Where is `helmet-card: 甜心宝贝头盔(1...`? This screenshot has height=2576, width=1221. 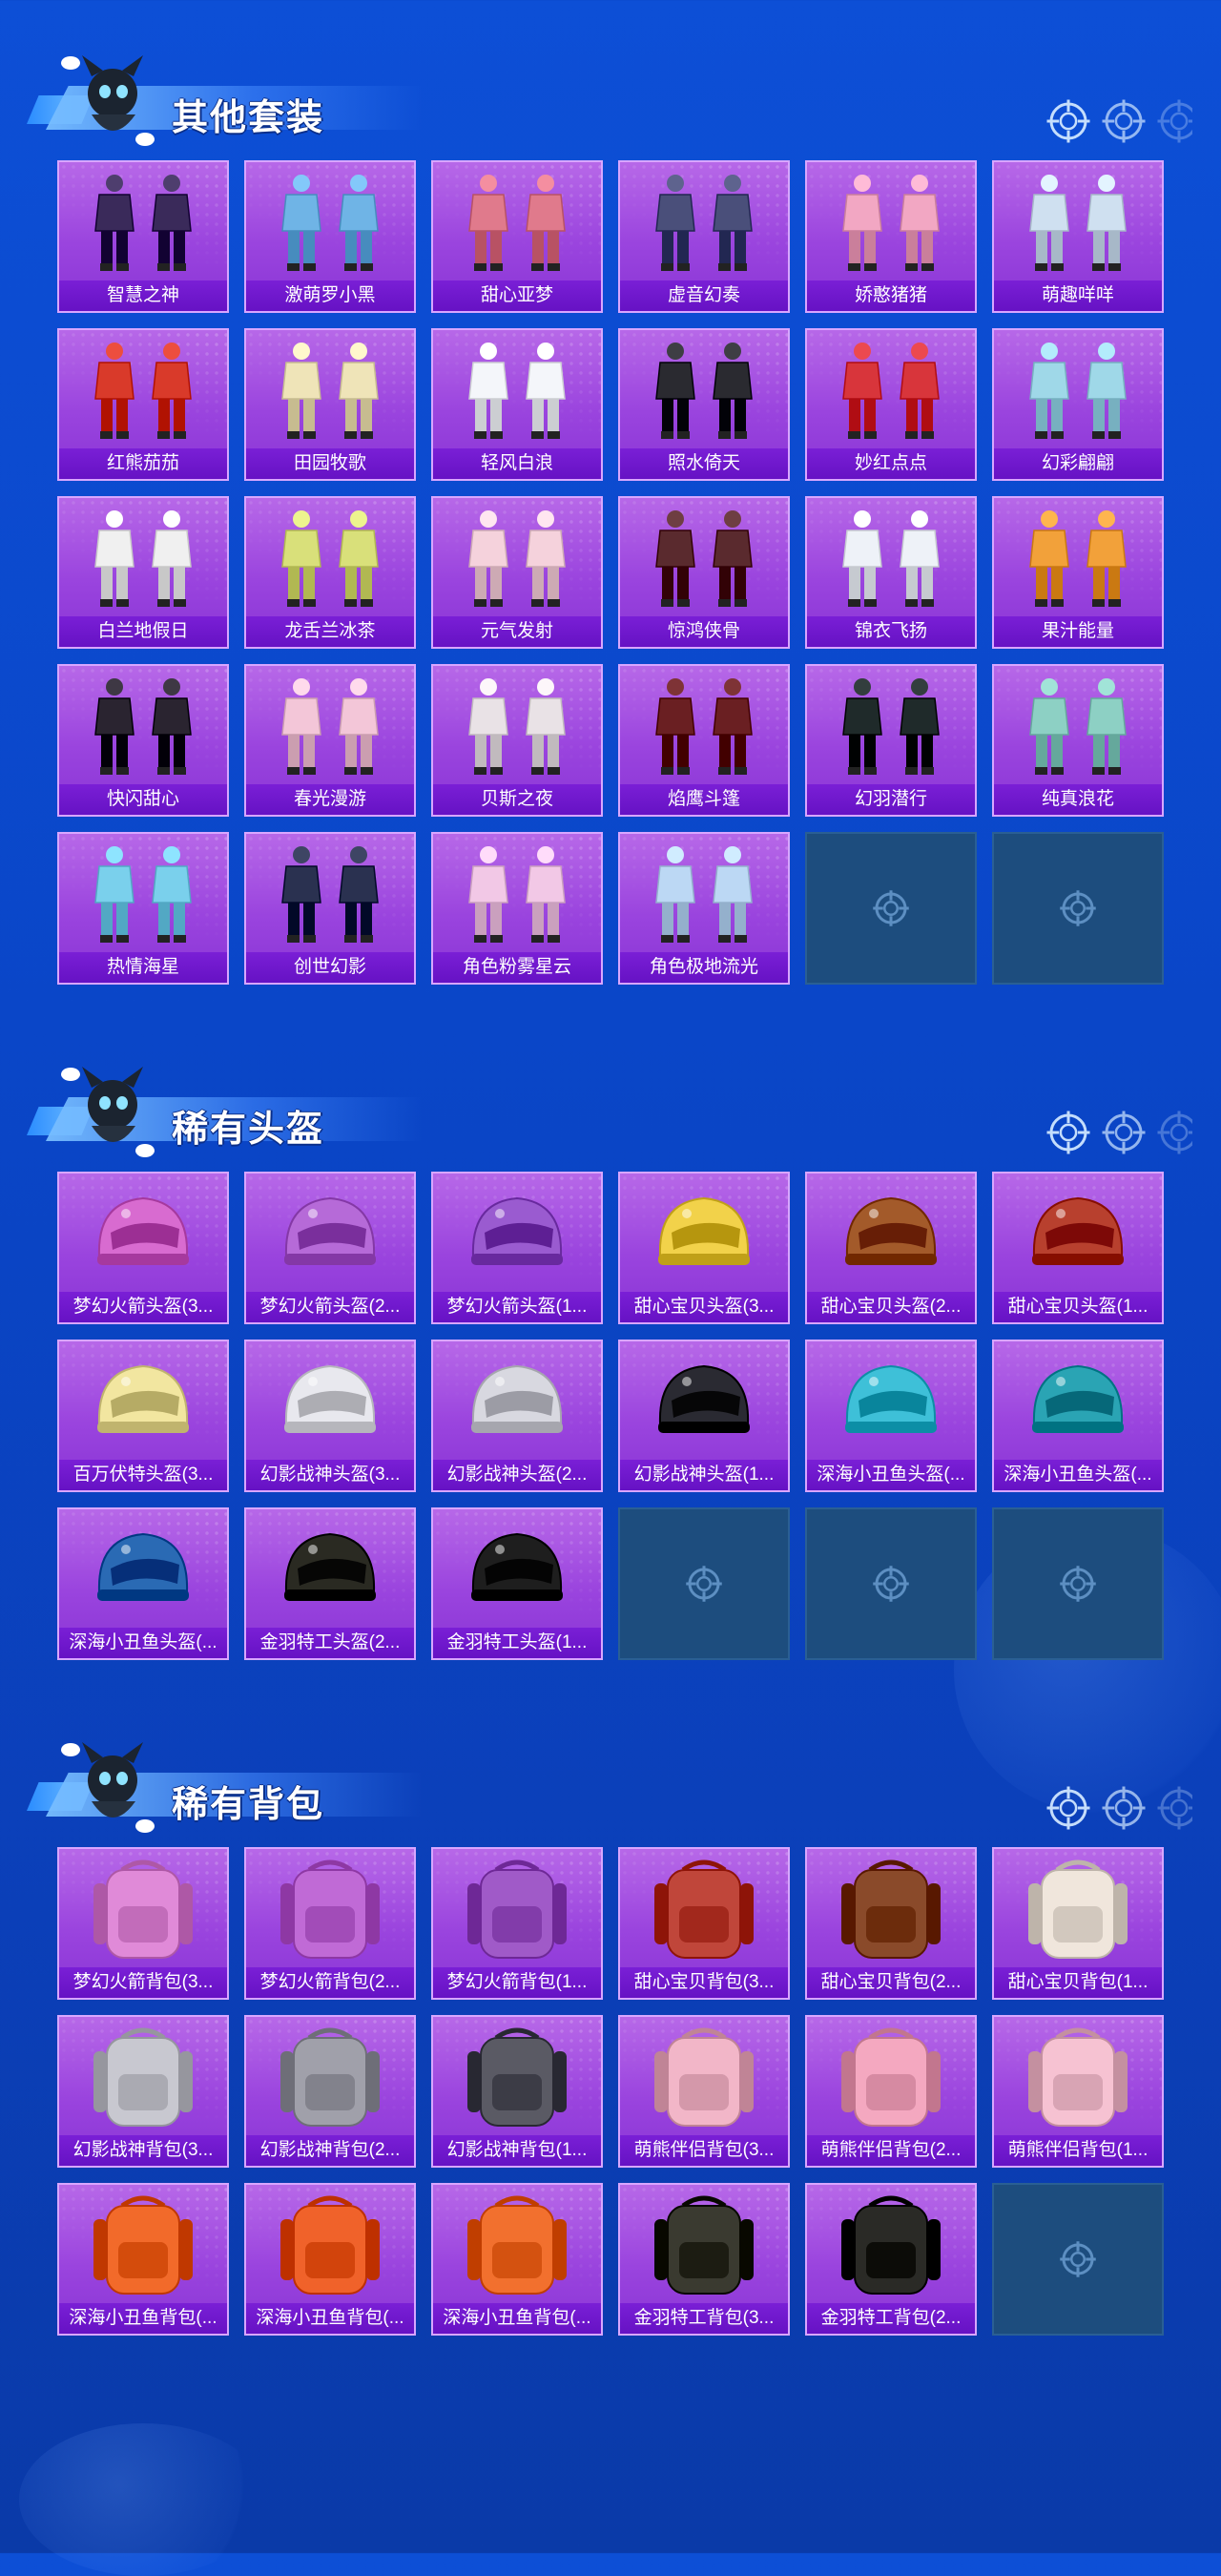 helmet-card: 甜心宝贝头盔(1... is located at coordinates (1078, 1248).